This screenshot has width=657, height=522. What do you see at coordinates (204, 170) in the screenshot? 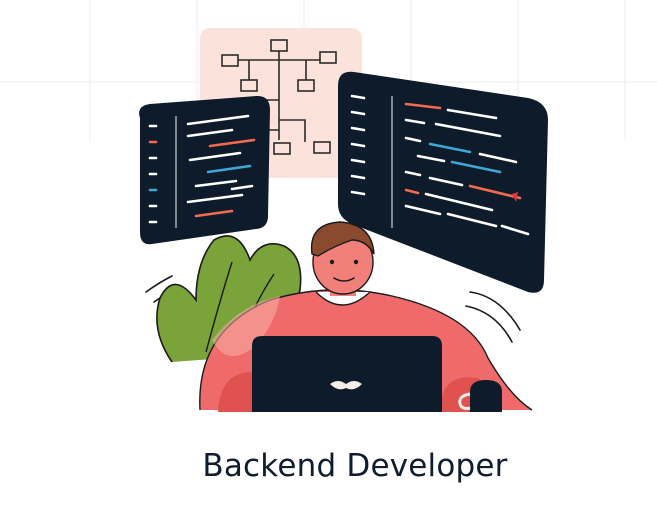
I see `left-code-monitor` at bounding box center [204, 170].